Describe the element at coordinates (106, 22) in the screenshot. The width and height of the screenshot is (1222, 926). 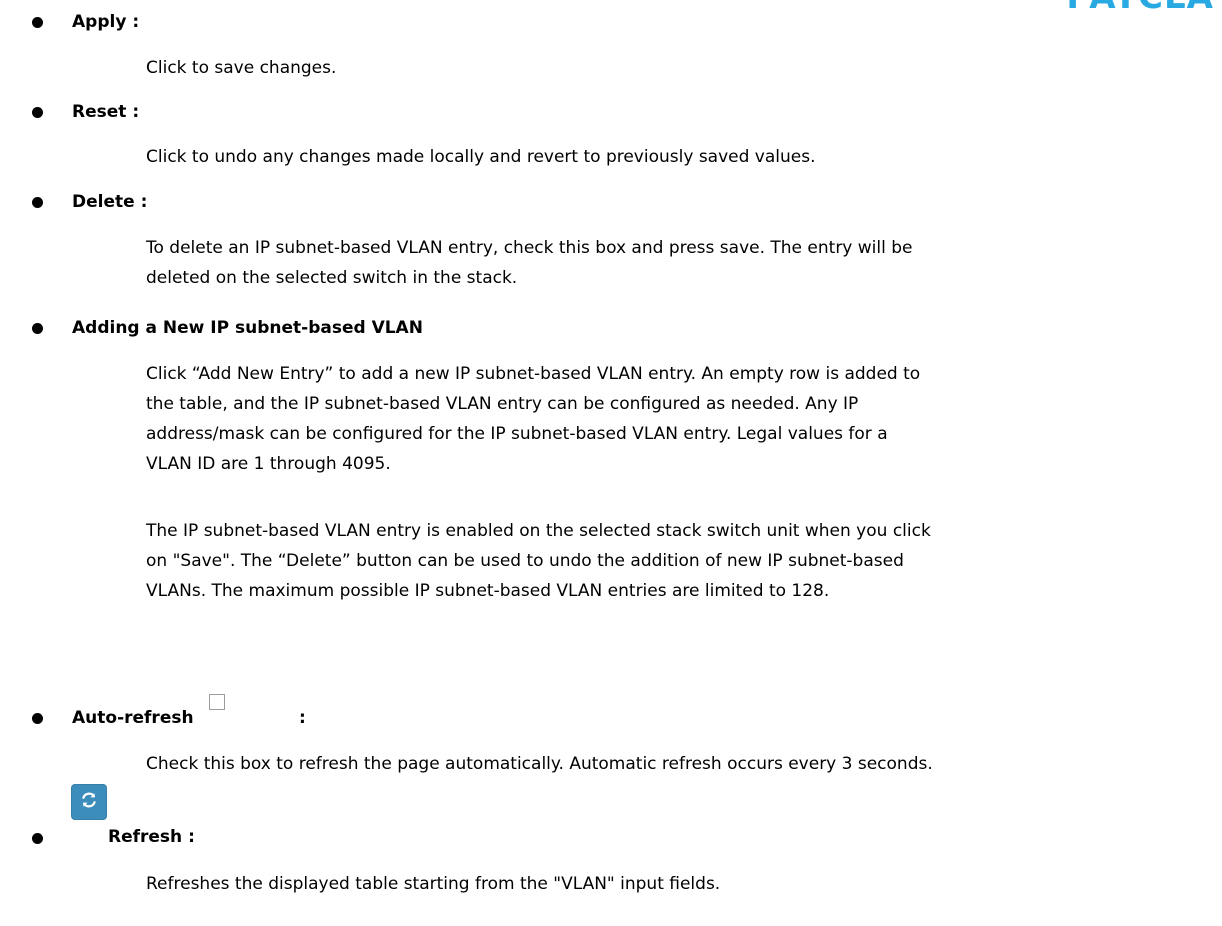
I see `apply-heading: Apply :` at that location.